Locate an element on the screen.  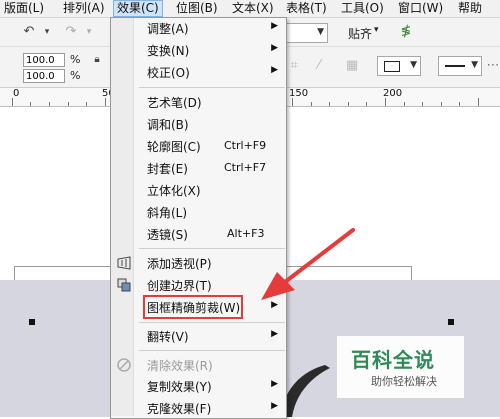
menu-item-contour: 轮廓图(C) Ctrl+F9 is located at coordinates (198, 146).